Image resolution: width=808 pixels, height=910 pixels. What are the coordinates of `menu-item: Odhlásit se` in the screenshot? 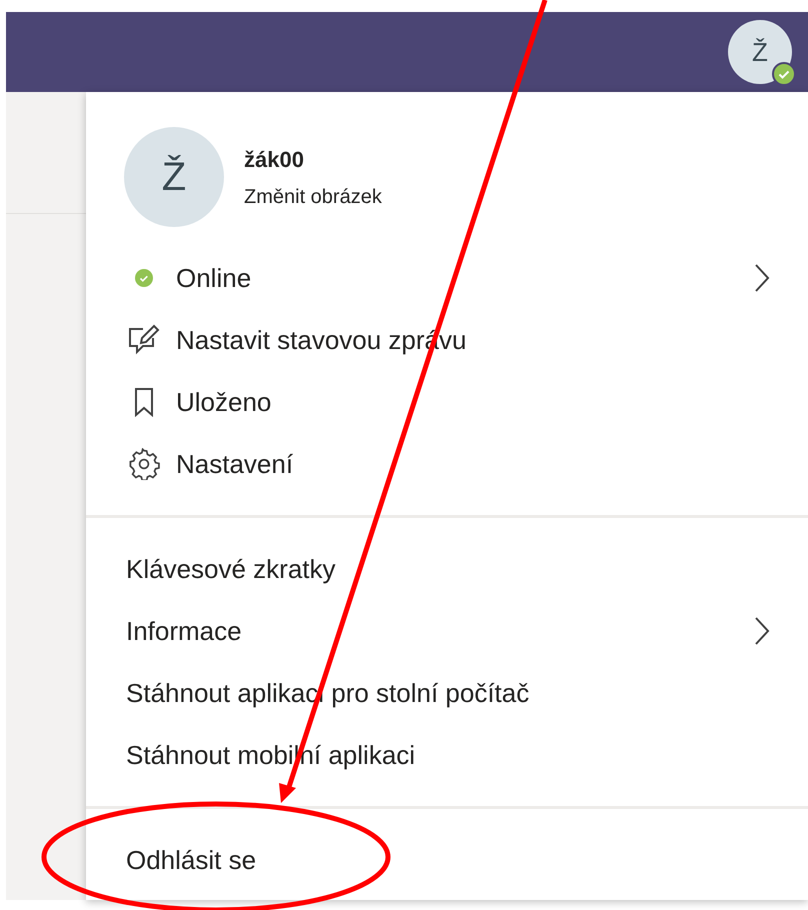 It's located at (447, 860).